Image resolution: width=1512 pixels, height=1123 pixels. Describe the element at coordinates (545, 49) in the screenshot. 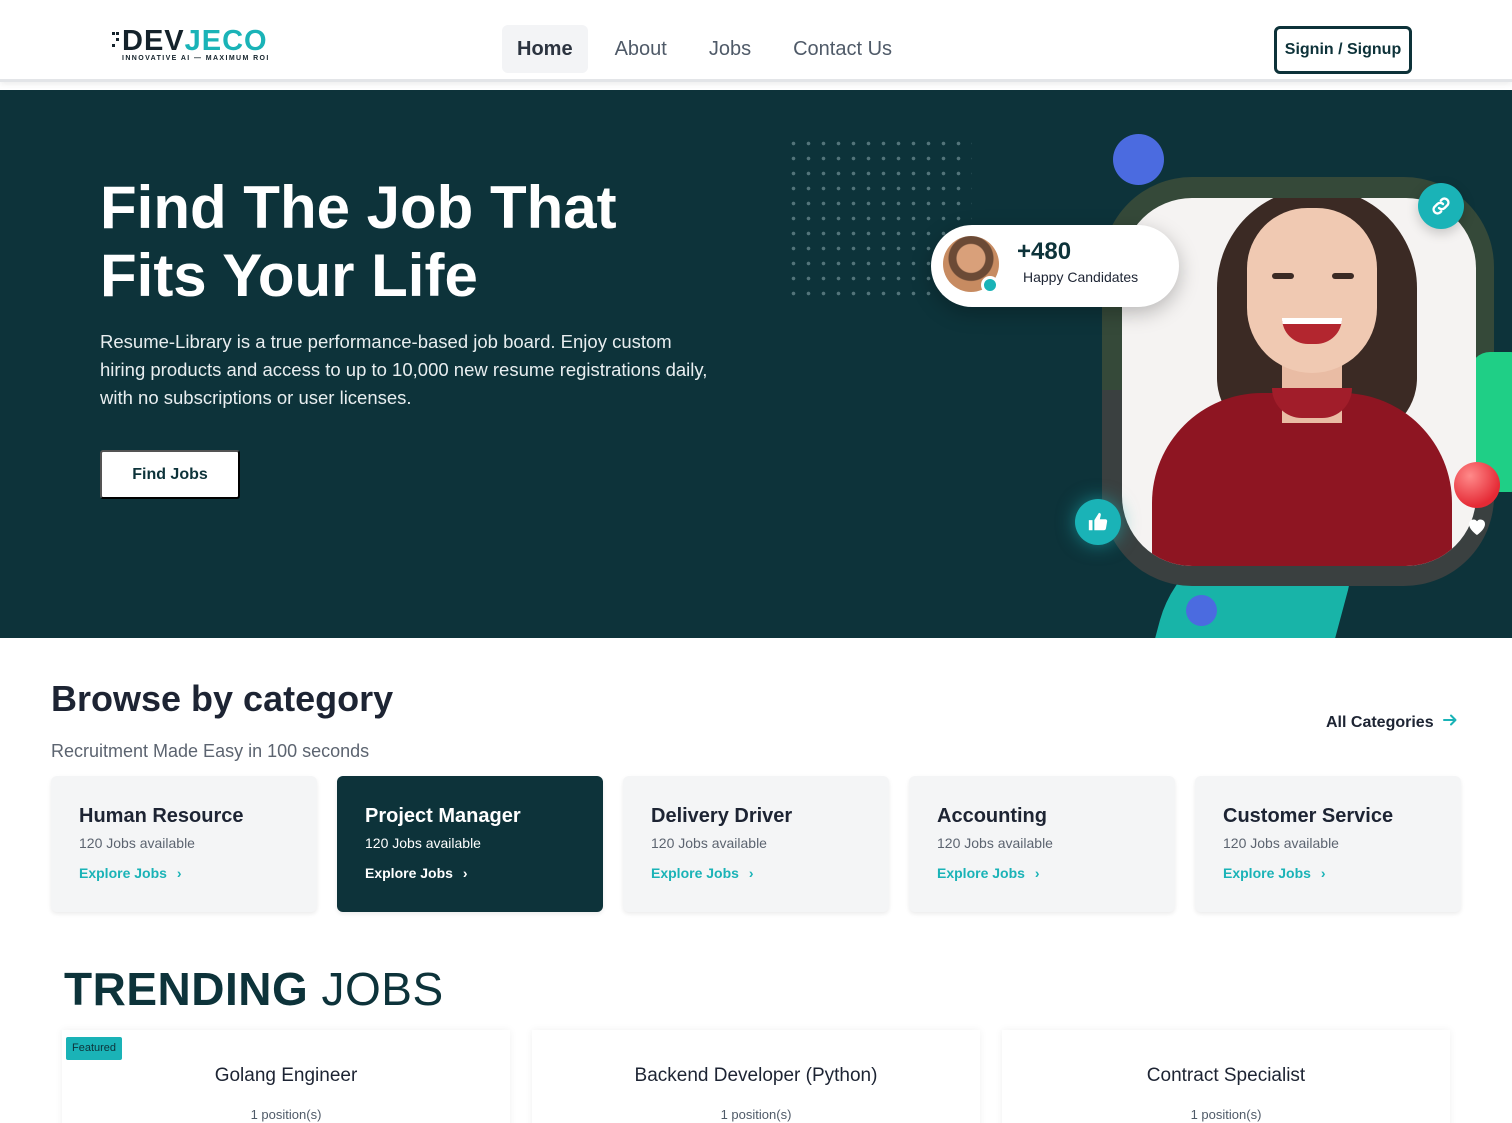

I see `nav-link-home: Home` at that location.